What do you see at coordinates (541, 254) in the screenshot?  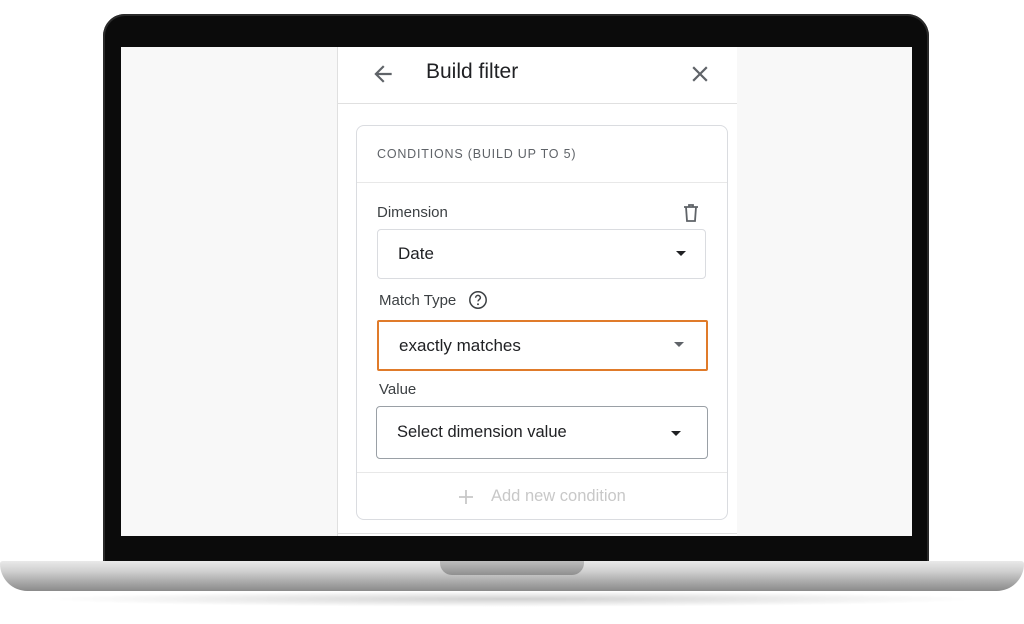 I see `dimension-select: Date` at bounding box center [541, 254].